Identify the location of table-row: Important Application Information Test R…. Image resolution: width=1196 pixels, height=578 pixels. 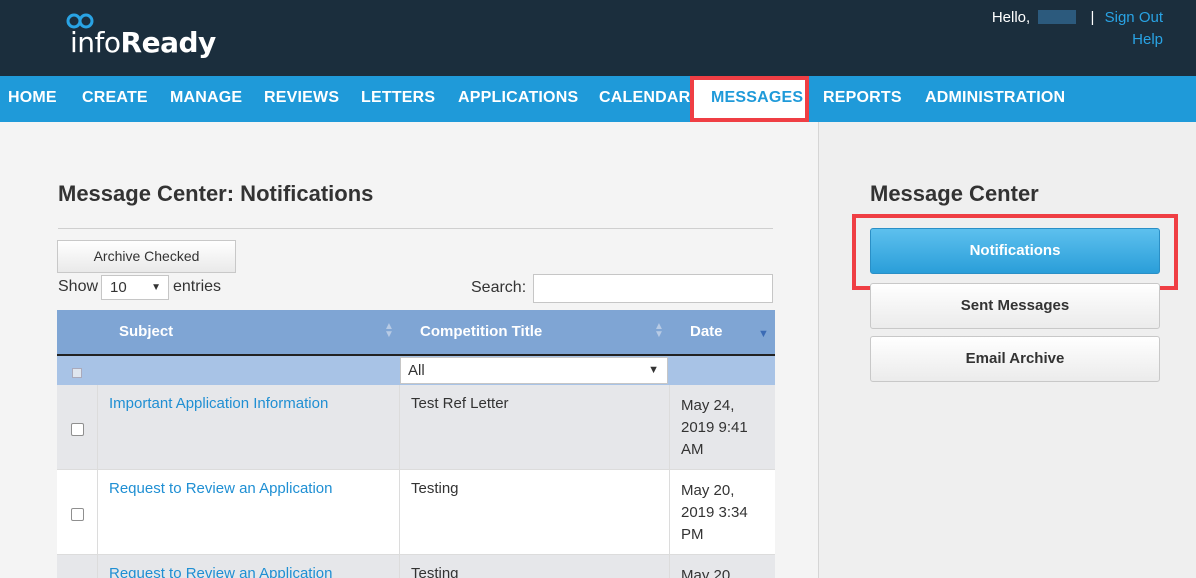
(416, 427).